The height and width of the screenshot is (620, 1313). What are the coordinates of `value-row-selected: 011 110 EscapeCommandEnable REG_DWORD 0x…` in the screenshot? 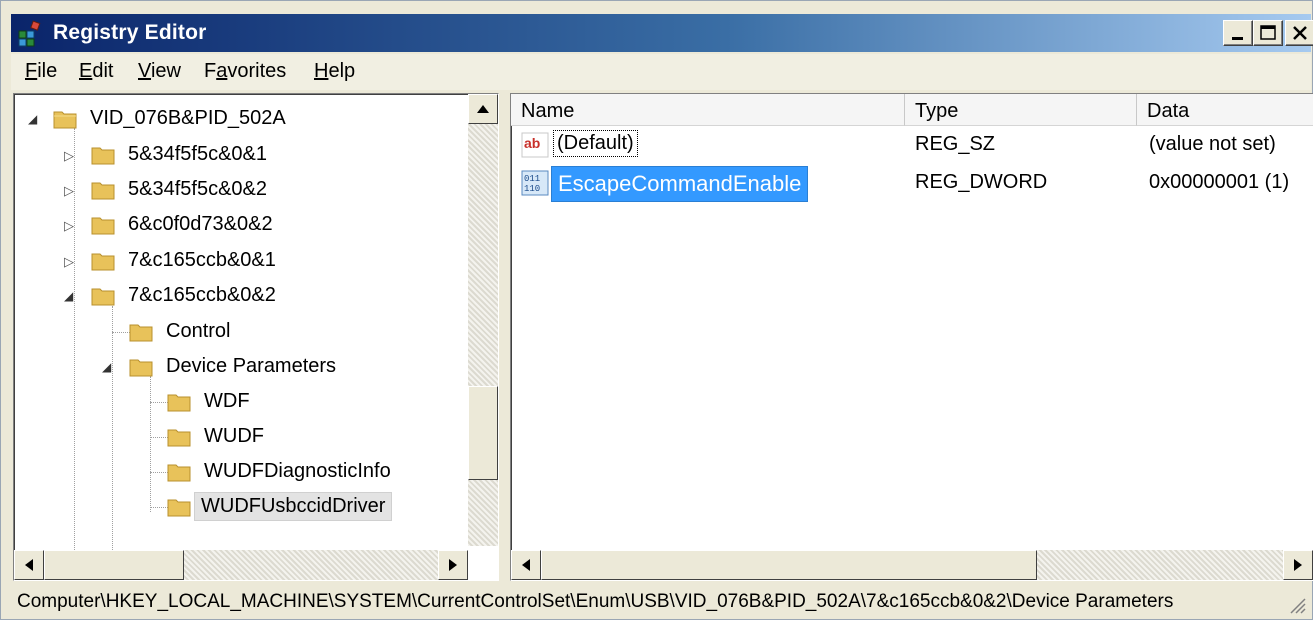 It's located at (911, 184).